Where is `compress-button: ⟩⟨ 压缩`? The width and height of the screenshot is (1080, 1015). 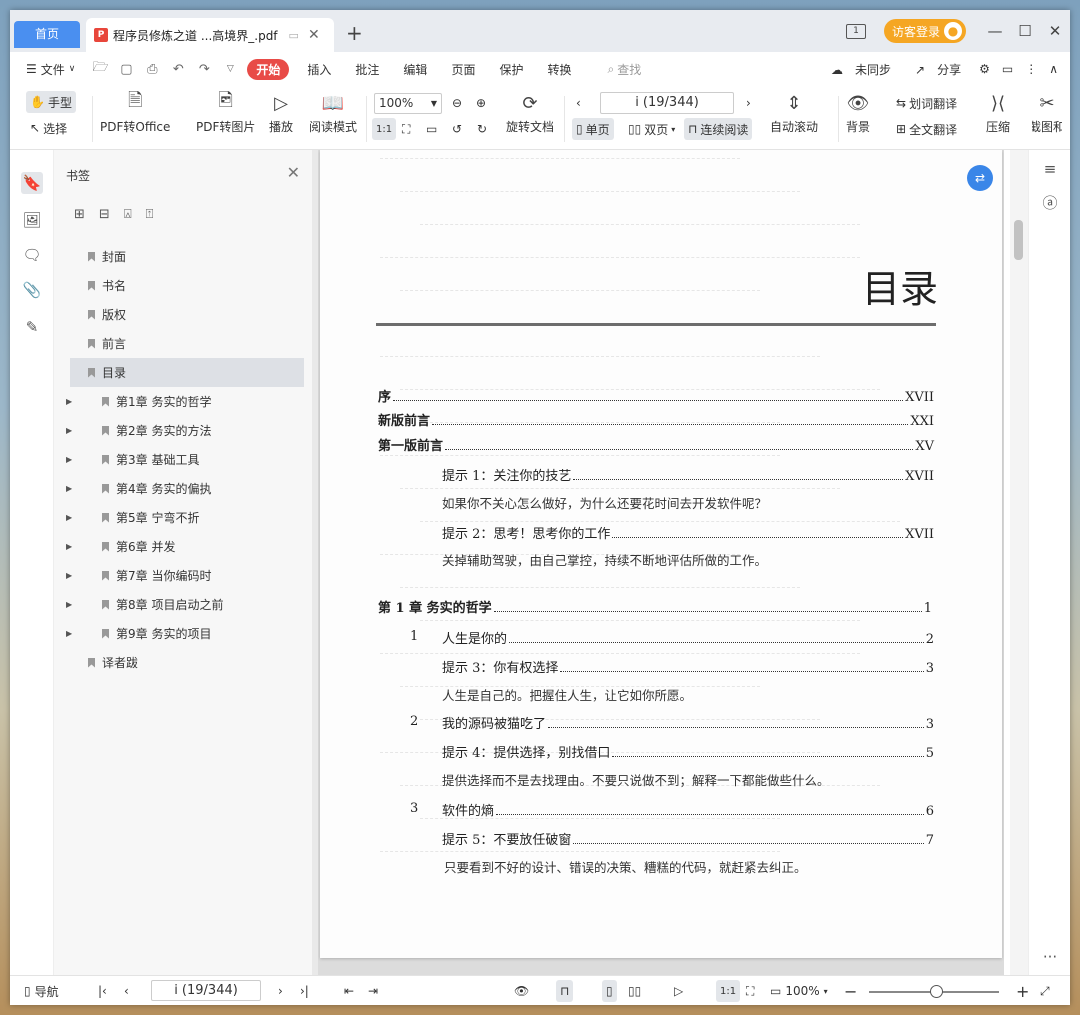 compress-button: ⟩⟨ 压缩 is located at coordinates (998, 111).